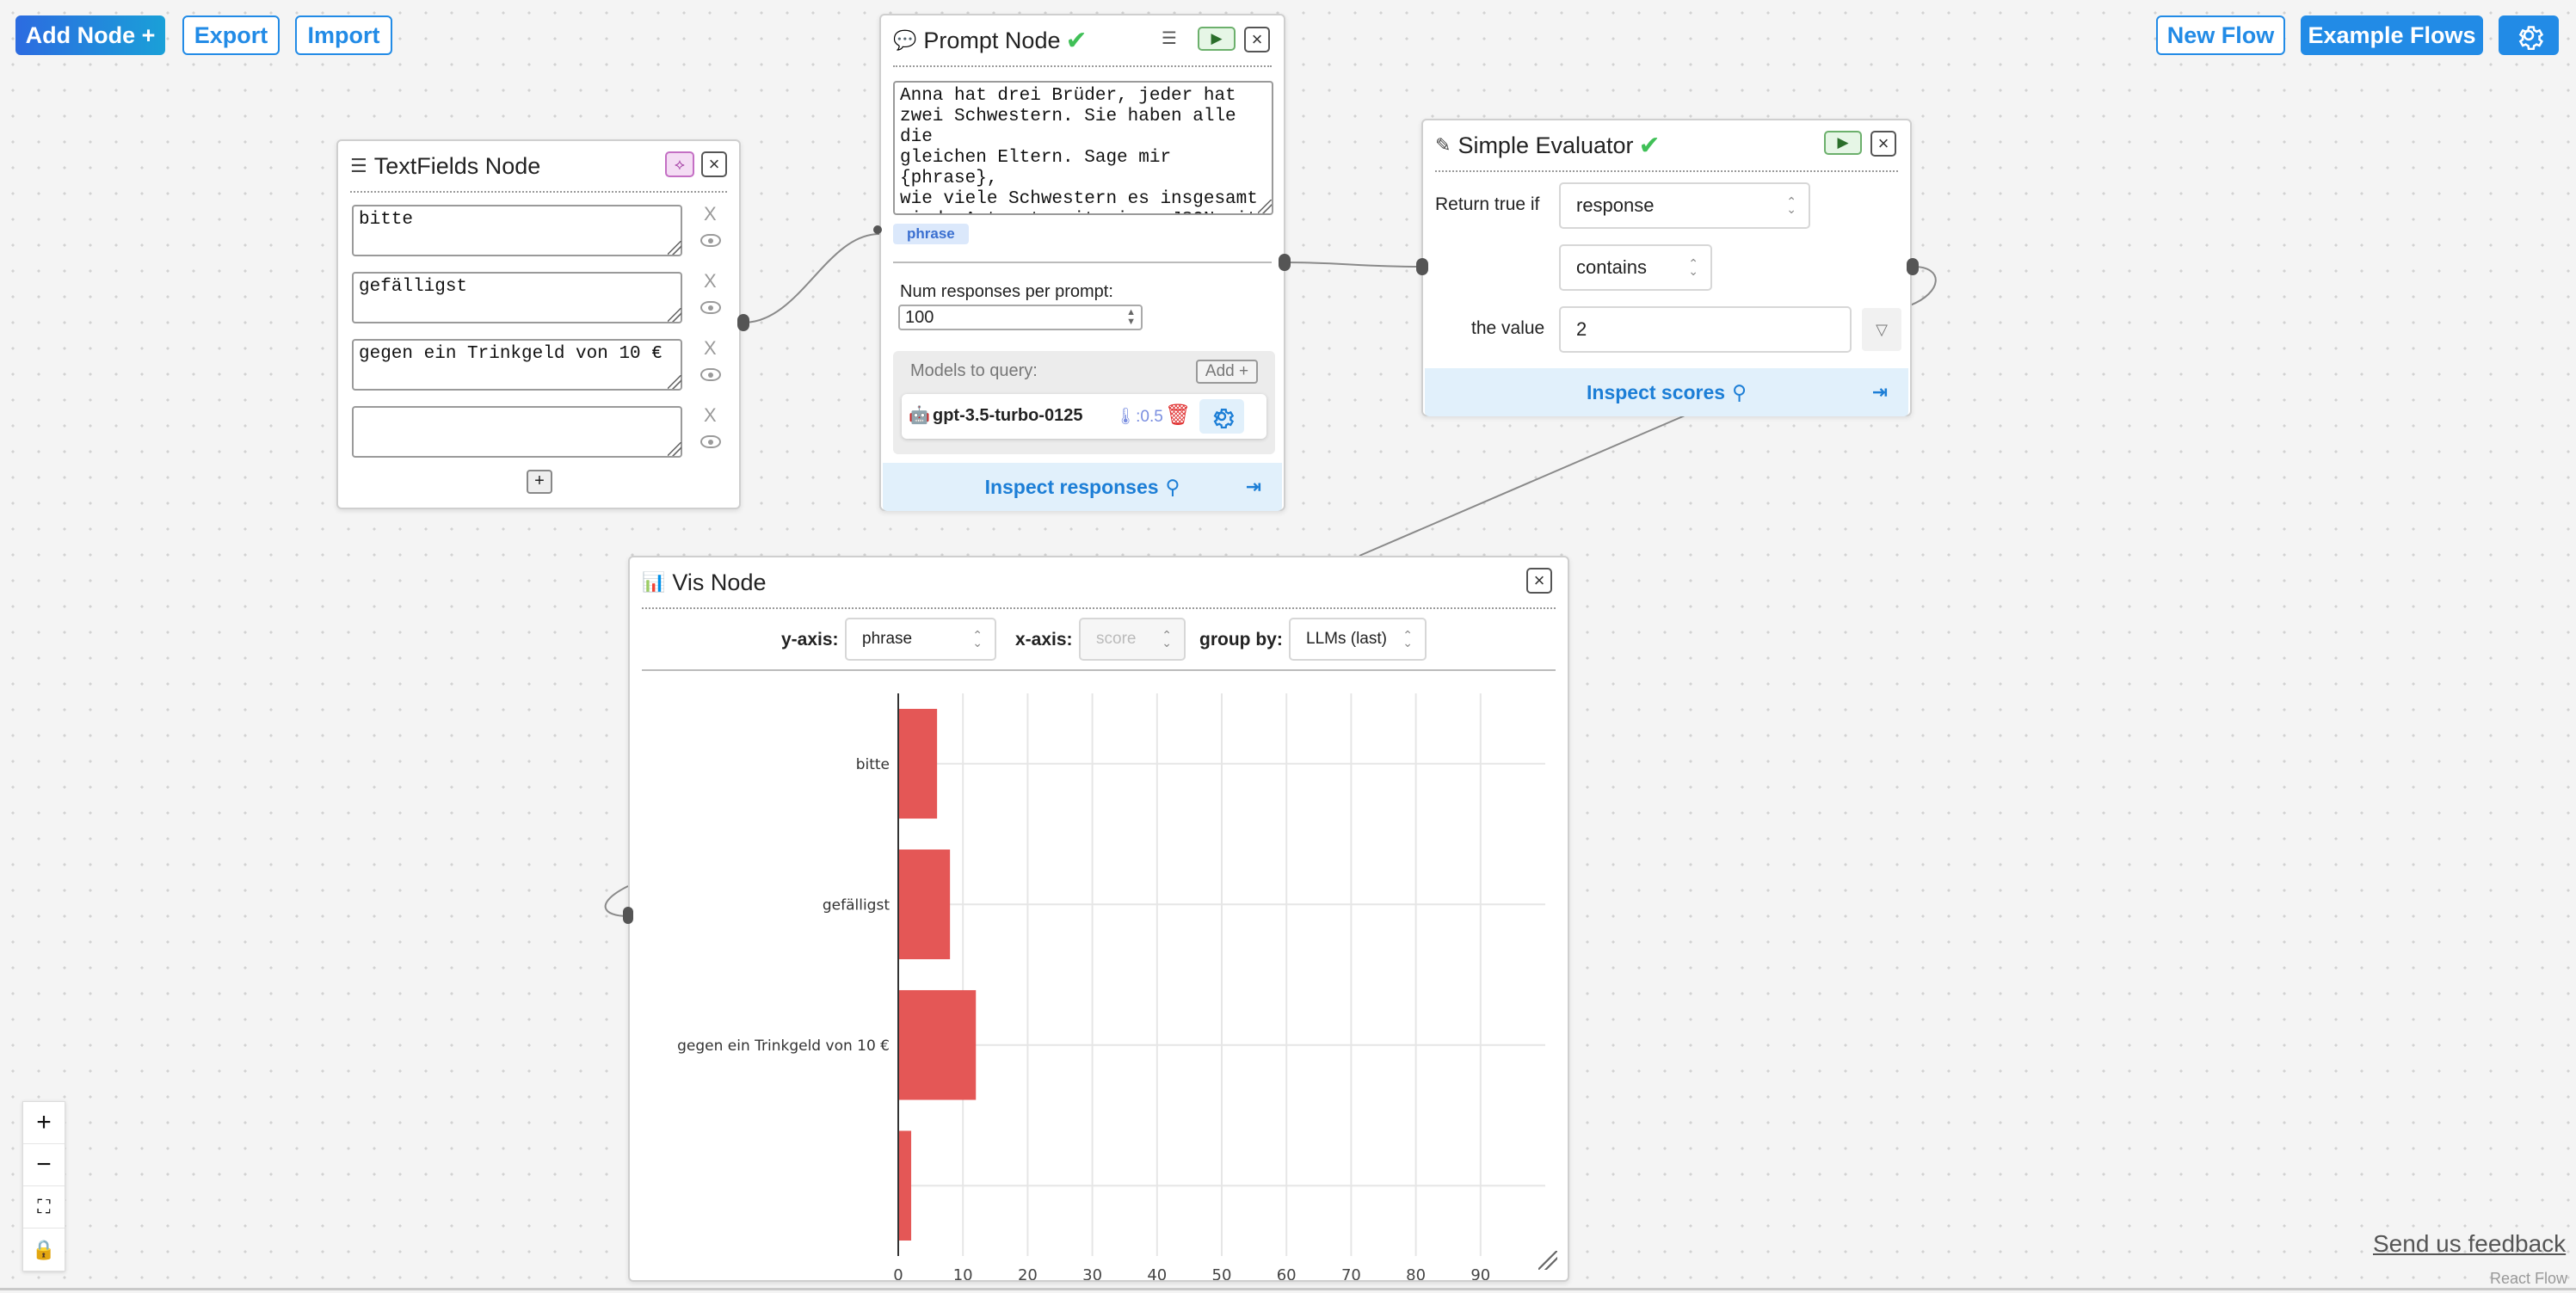  What do you see at coordinates (783, 1046) in the screenshot?
I see `y-tick-label: gegen ein Trinkgeld von 10 €` at bounding box center [783, 1046].